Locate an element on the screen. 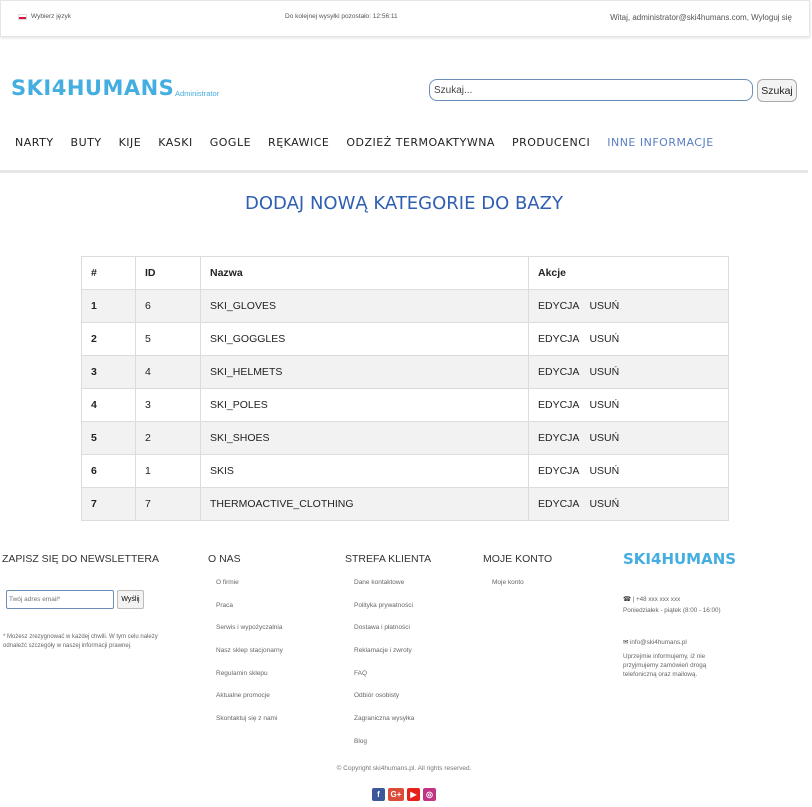  table-row: 5 2 SKI_SHOES EDYCJA USUŃ is located at coordinates (405, 438).